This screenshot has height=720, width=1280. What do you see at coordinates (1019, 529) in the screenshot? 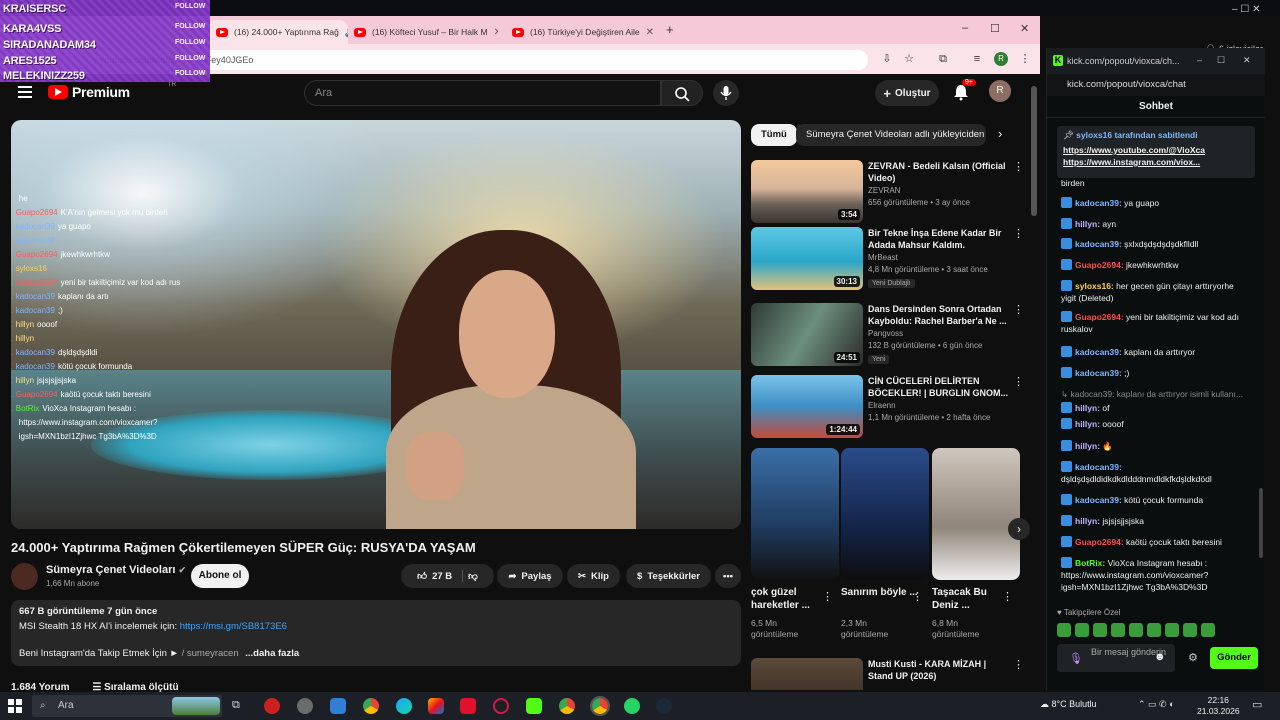
I see `next-shorts-button: ›` at bounding box center [1019, 529].